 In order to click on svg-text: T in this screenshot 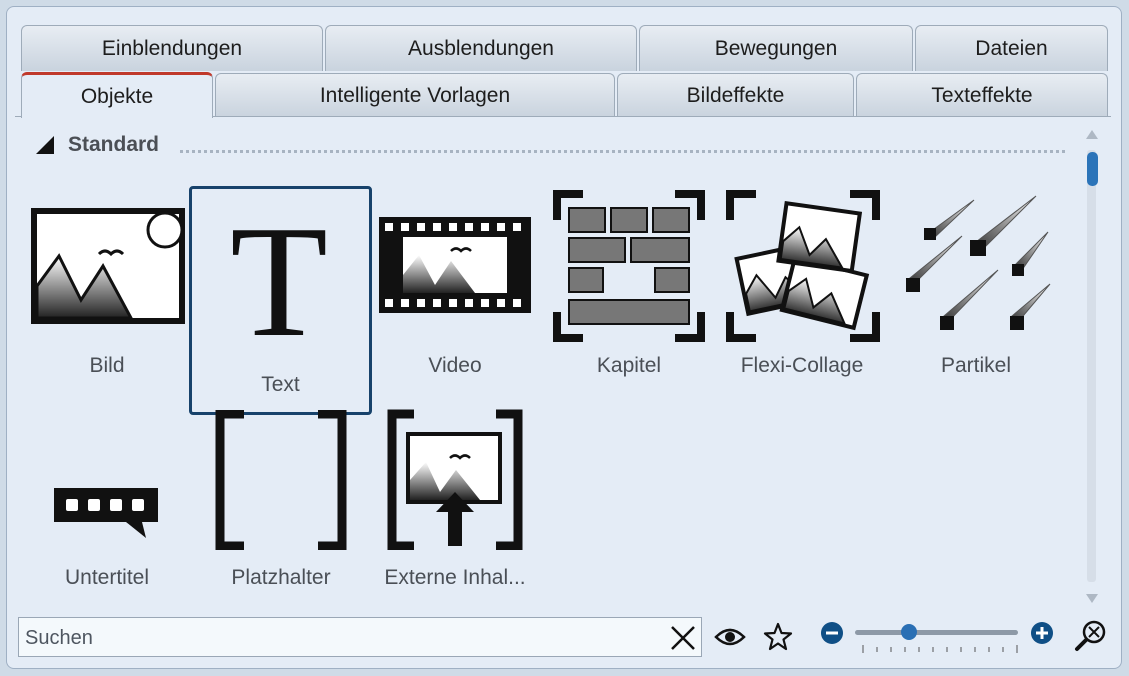, I will do `click(279, 277)`.